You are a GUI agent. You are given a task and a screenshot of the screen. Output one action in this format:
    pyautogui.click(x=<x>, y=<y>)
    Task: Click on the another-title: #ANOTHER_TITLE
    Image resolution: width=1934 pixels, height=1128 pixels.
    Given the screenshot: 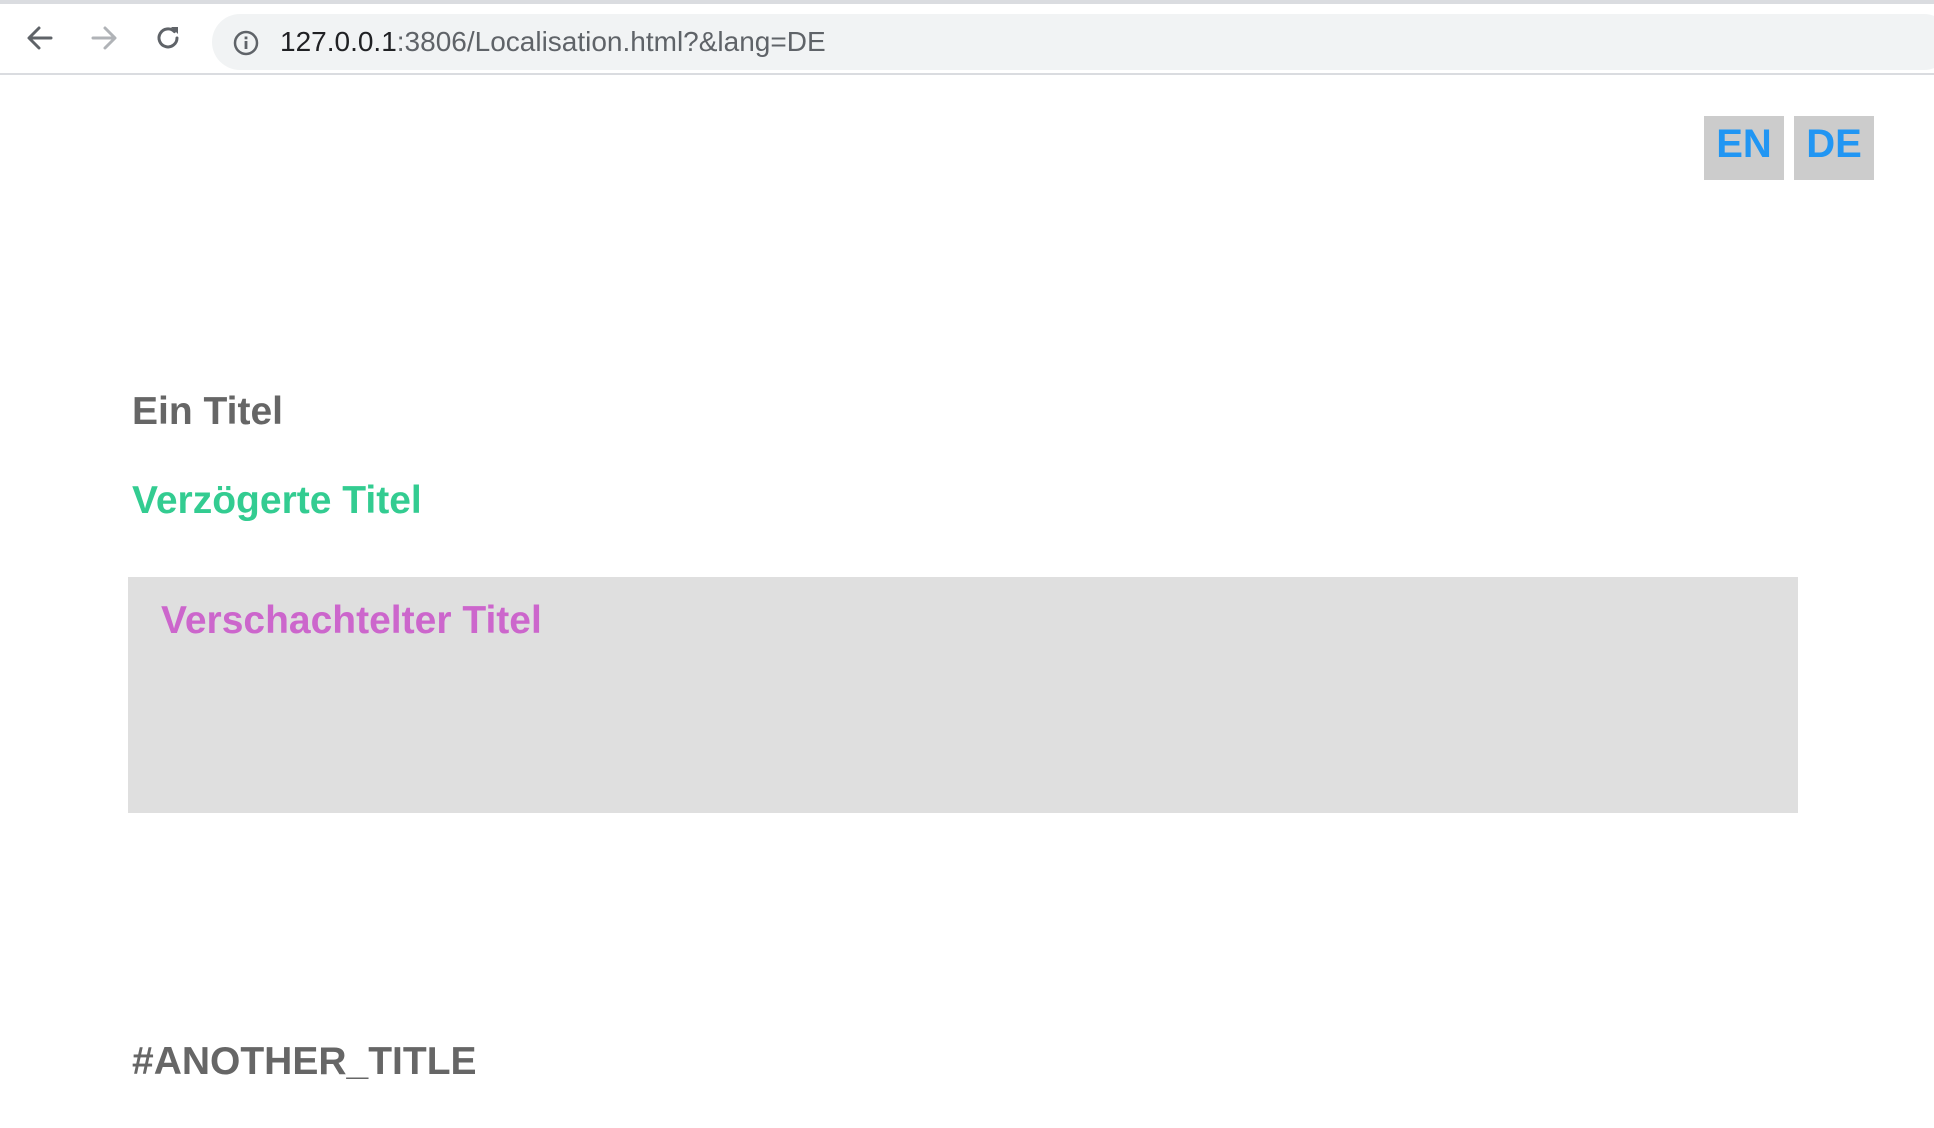 What is the action you would take?
    pyautogui.click(x=304, y=1061)
    